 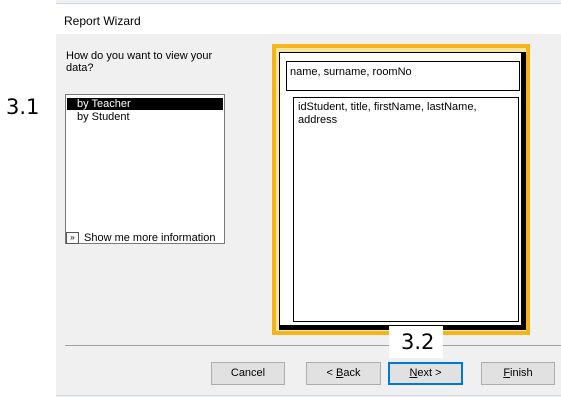 What do you see at coordinates (352, 373) in the screenshot?
I see `back-label-rest: ack` at bounding box center [352, 373].